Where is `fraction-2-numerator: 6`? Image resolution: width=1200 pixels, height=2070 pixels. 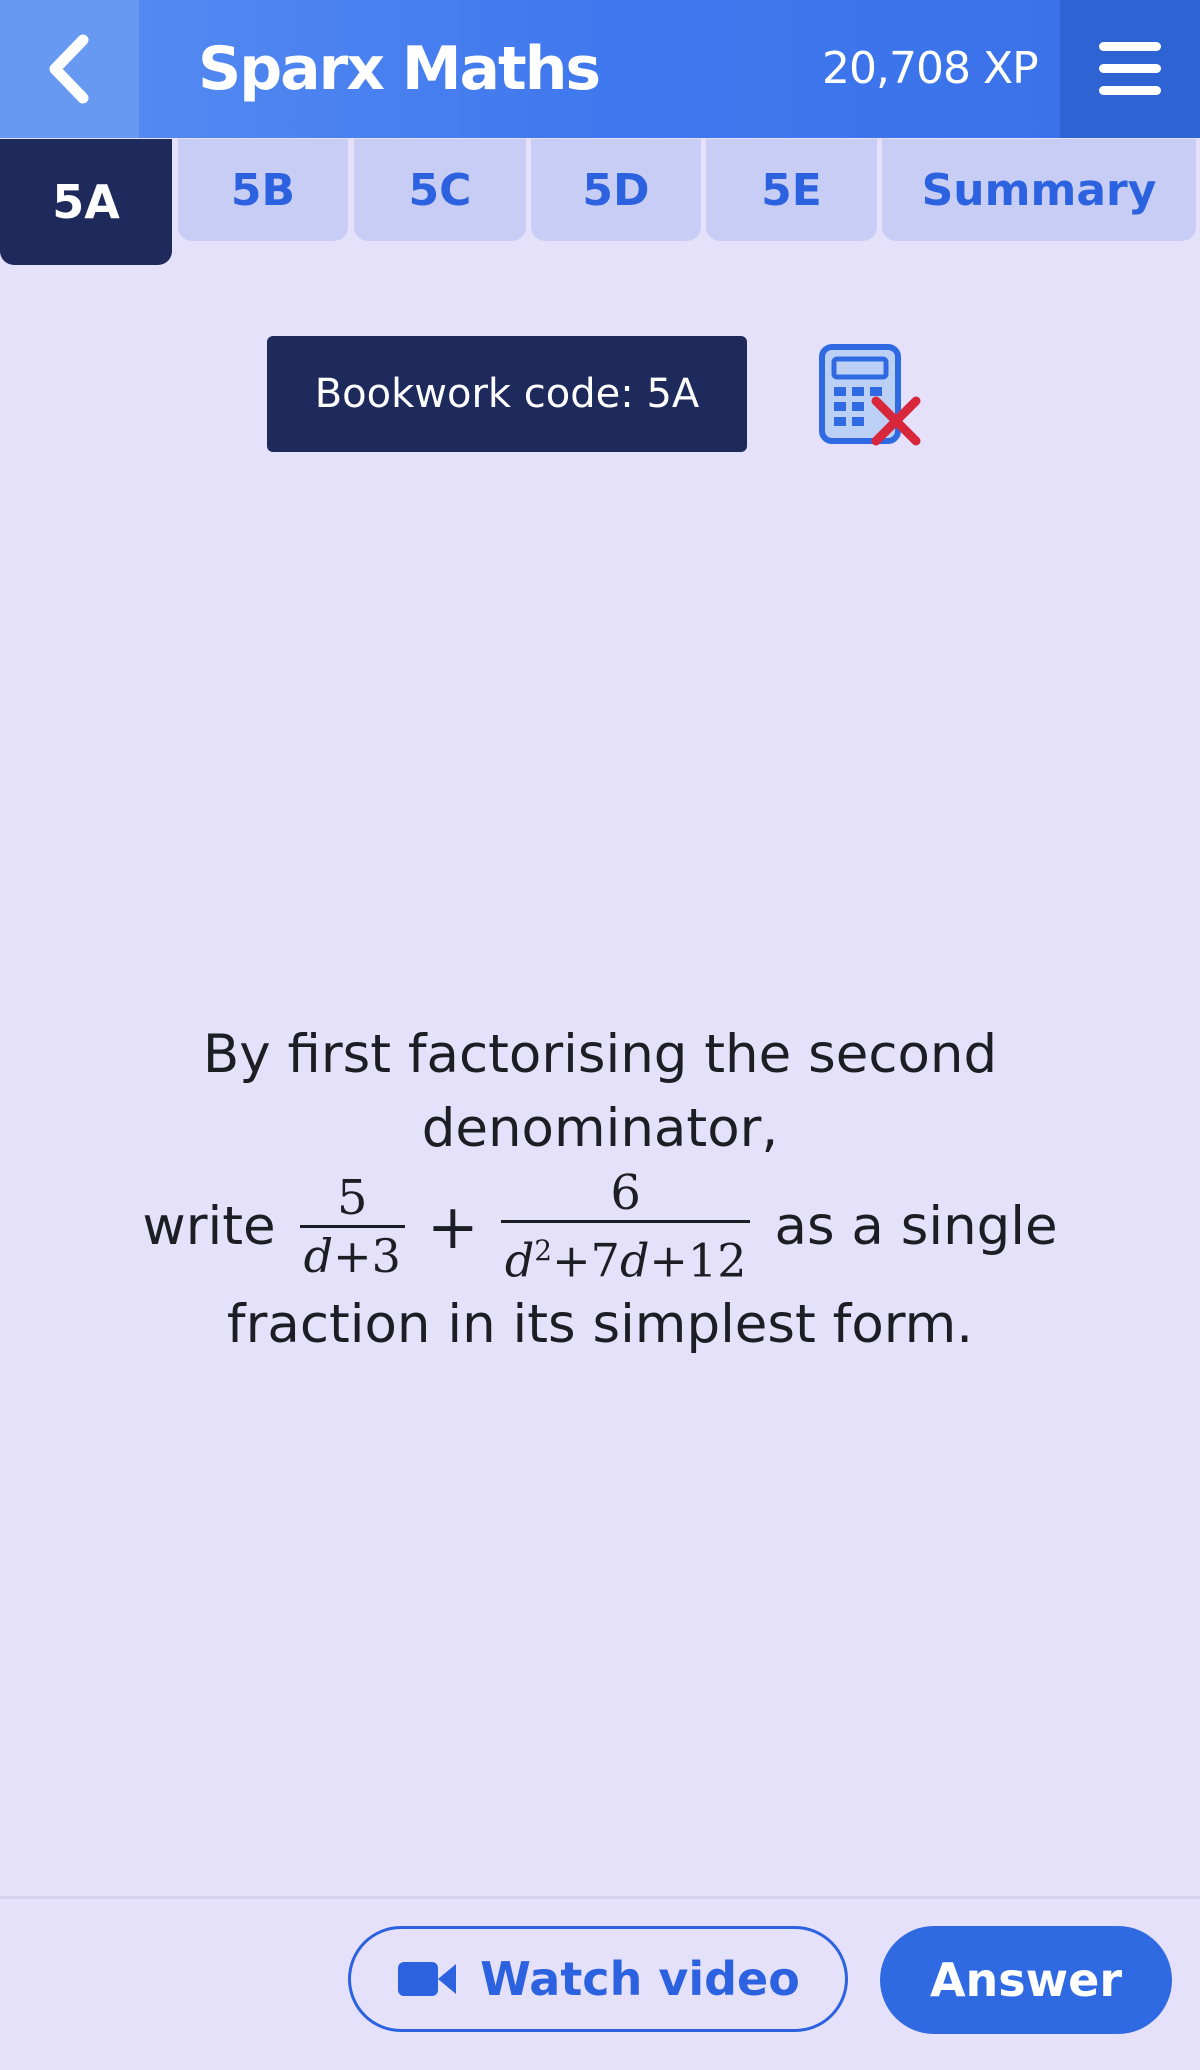
fraction-2-numerator: 6 is located at coordinates (625, 1192).